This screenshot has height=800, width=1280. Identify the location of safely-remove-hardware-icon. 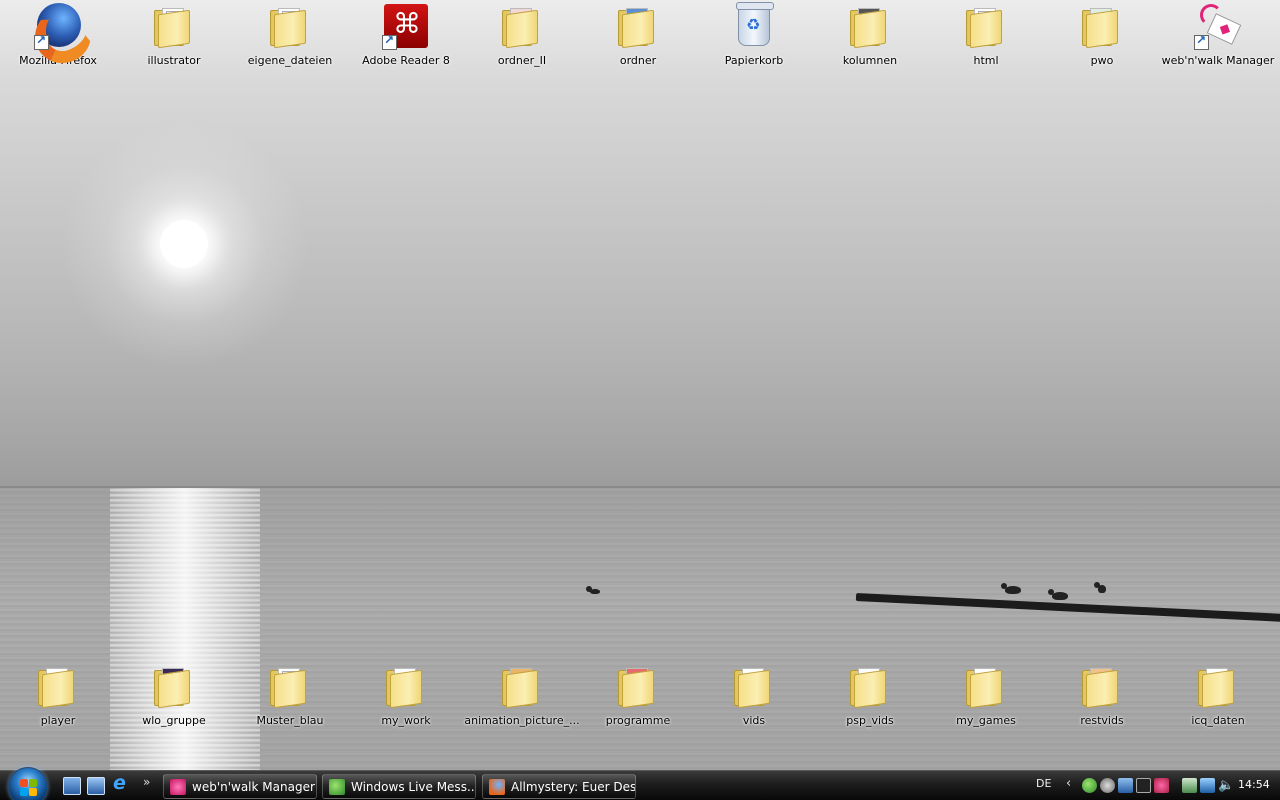
(1189, 785).